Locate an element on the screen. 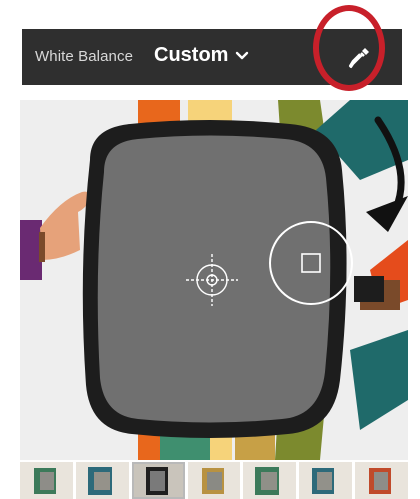  filmstrip is located at coordinates (214, 480).